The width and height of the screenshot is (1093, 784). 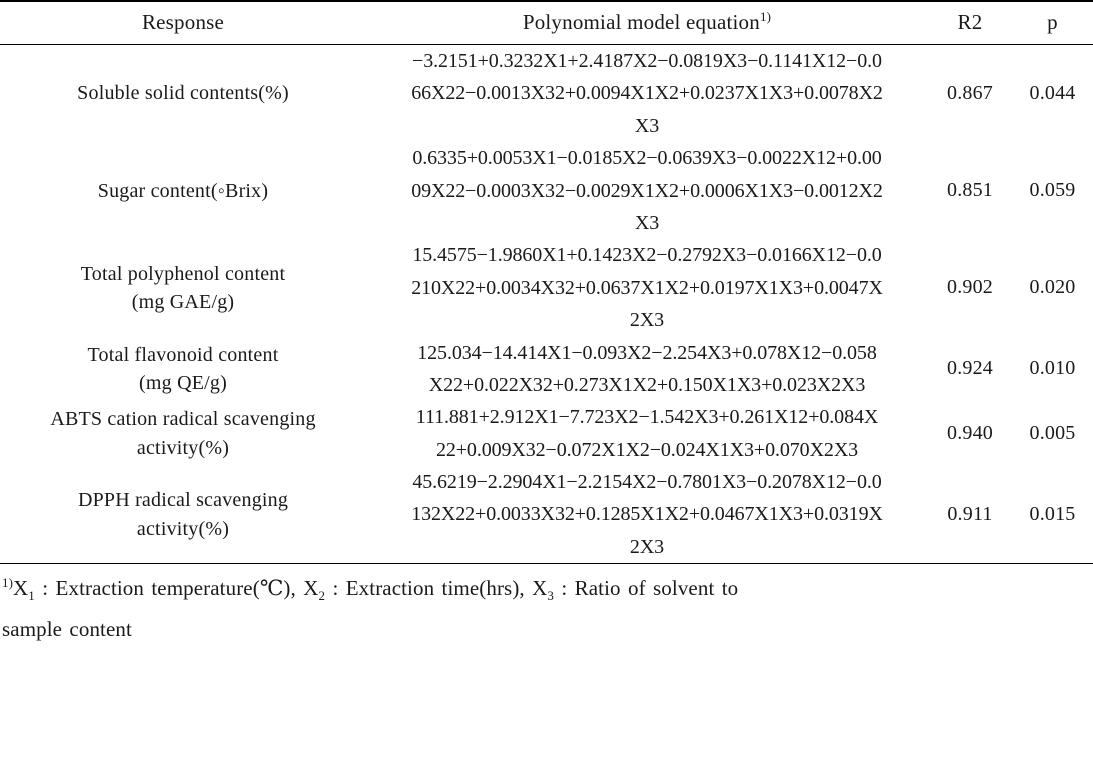 I want to click on column-header-p: p, so click(x=1052, y=23).